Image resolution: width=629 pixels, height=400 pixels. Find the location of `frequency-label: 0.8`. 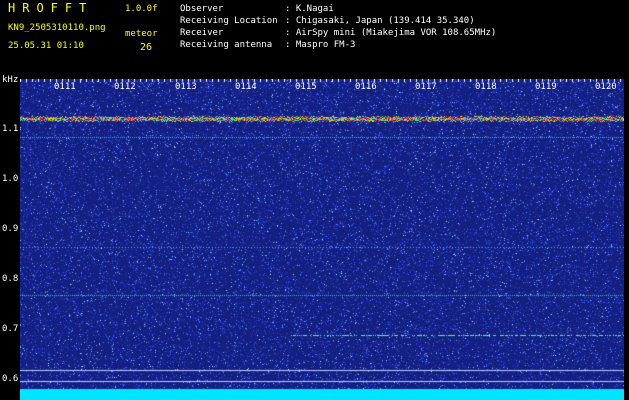

frequency-label: 0.8 is located at coordinates (10, 279).